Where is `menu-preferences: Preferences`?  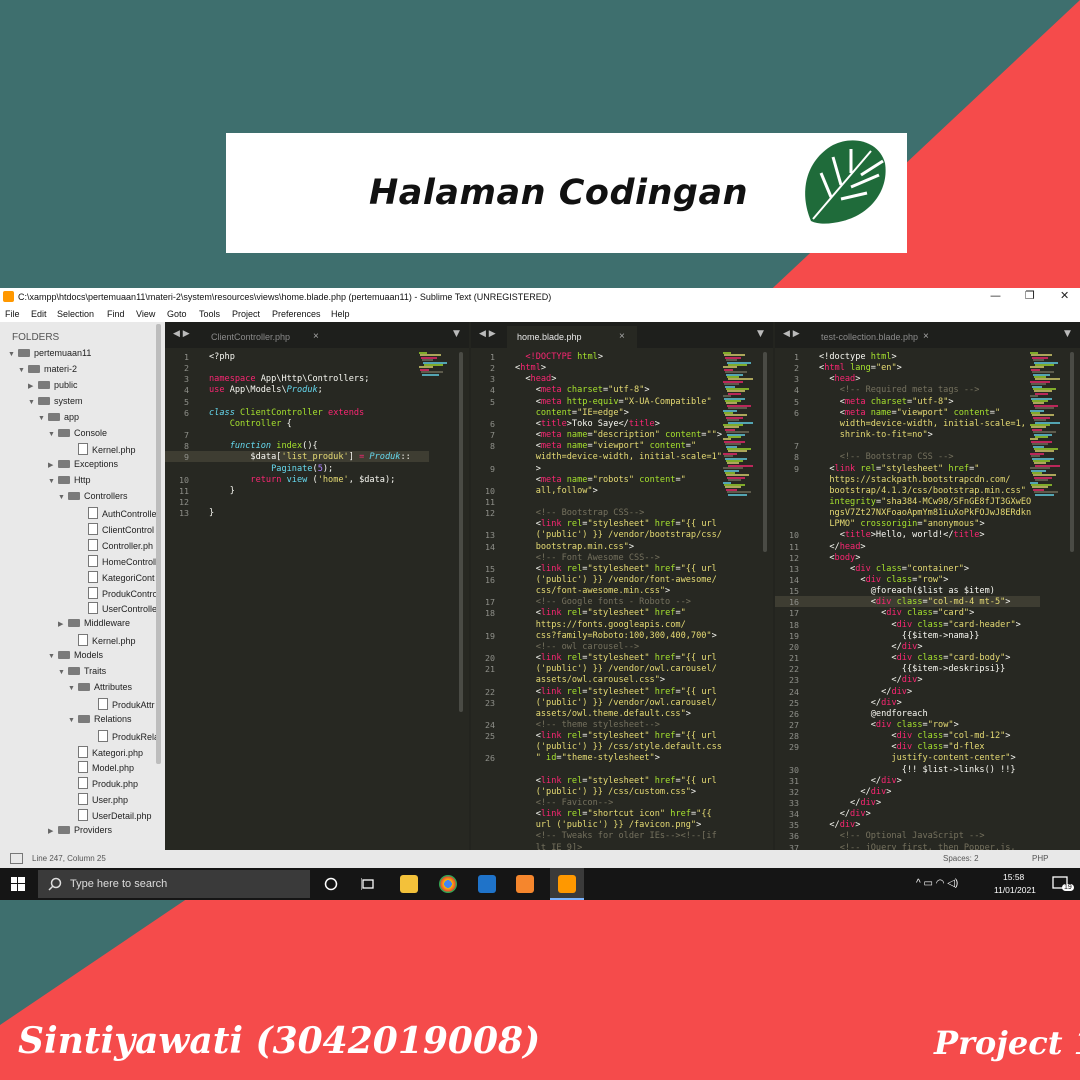
menu-preferences: Preferences is located at coordinates (296, 314).